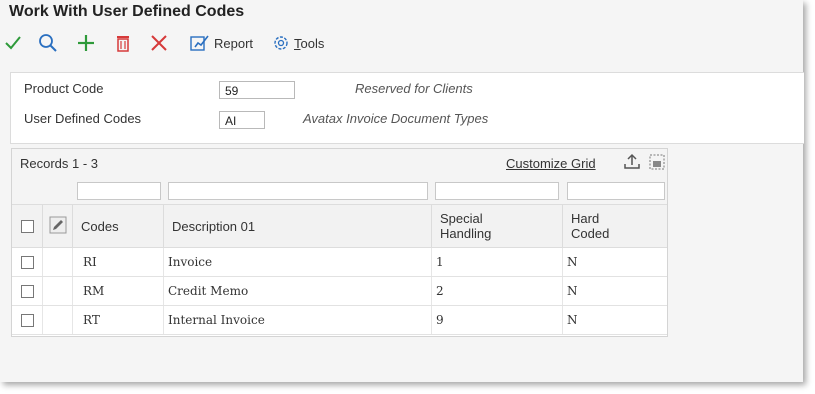 Image resolution: width=815 pixels, height=394 pixels. I want to click on udc-label: User Defined Codes, so click(83, 118).